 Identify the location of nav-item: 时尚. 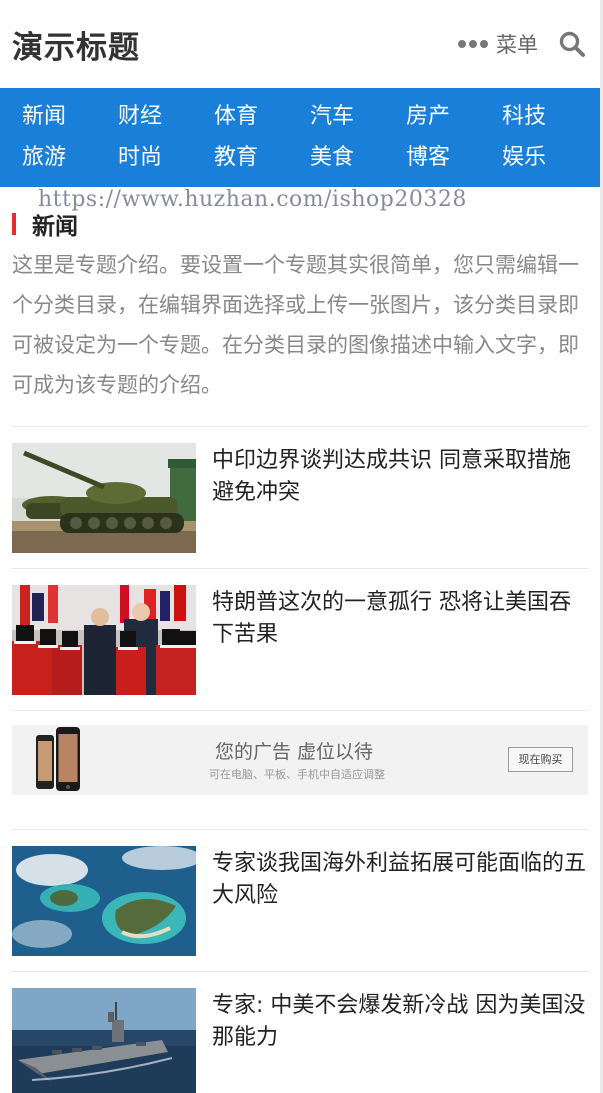
(166, 157).